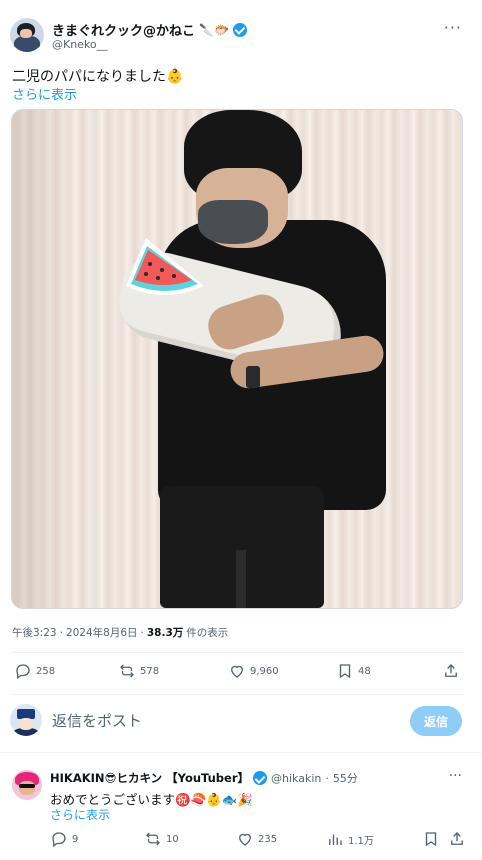 The image size is (482, 860). Describe the element at coordinates (361, 841) in the screenshot. I see `reply-view-count: 1.1万` at that location.